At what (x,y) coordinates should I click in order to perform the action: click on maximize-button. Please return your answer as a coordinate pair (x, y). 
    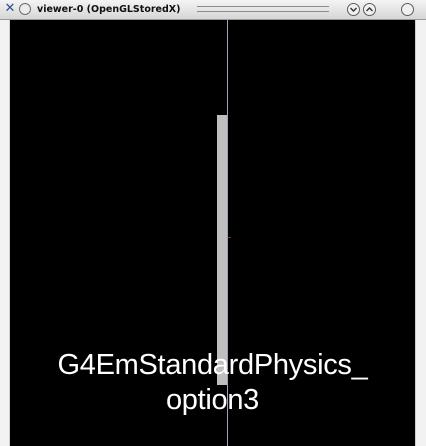
    Looking at the image, I should click on (369, 9).